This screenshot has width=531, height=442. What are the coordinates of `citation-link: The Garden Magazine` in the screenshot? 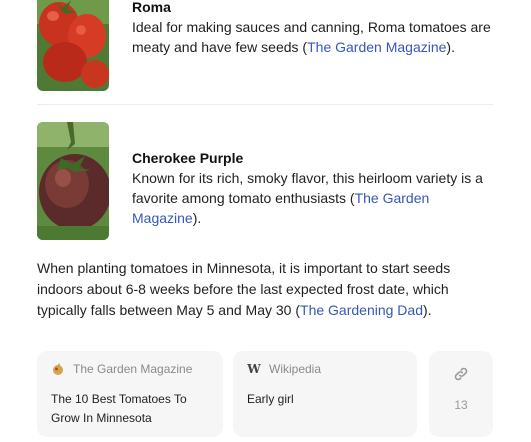 It's located at (376, 47).